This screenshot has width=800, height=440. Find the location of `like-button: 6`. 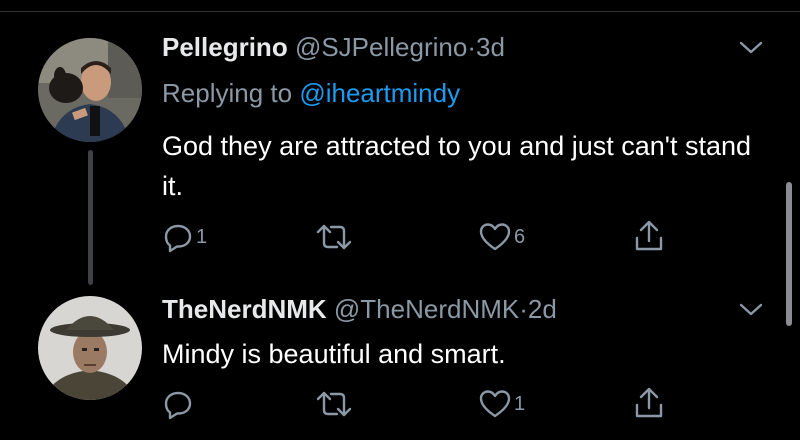

like-button: 6 is located at coordinates (501, 237).